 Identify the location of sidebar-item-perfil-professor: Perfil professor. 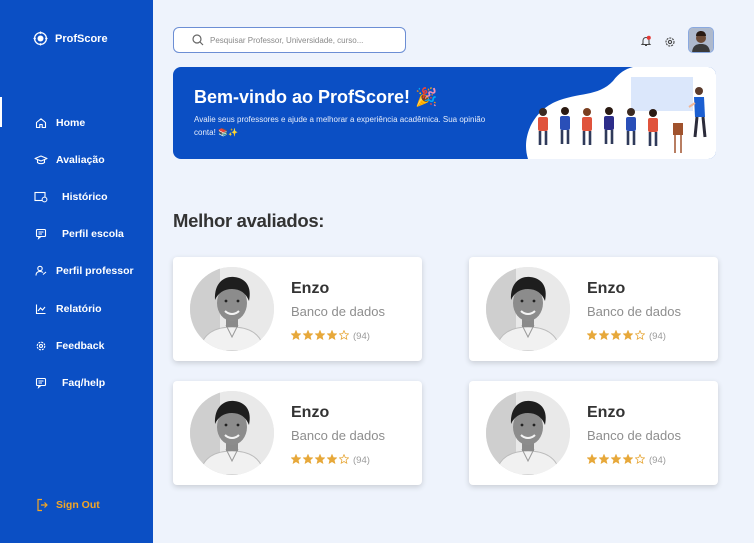
(84, 271).